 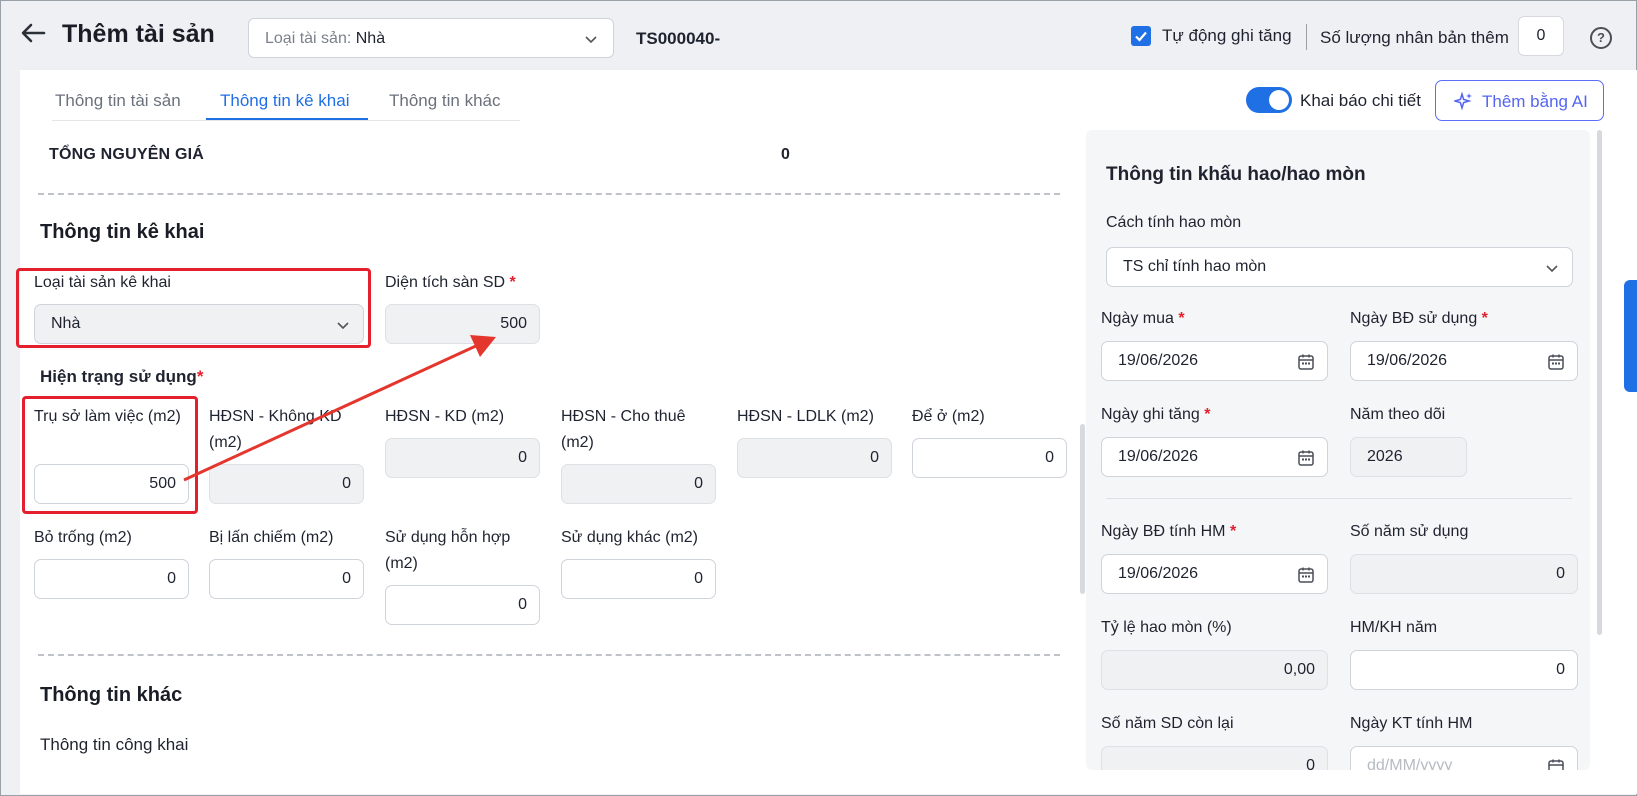 What do you see at coordinates (678, 38) in the screenshot?
I see `asset-code: TS000040-` at bounding box center [678, 38].